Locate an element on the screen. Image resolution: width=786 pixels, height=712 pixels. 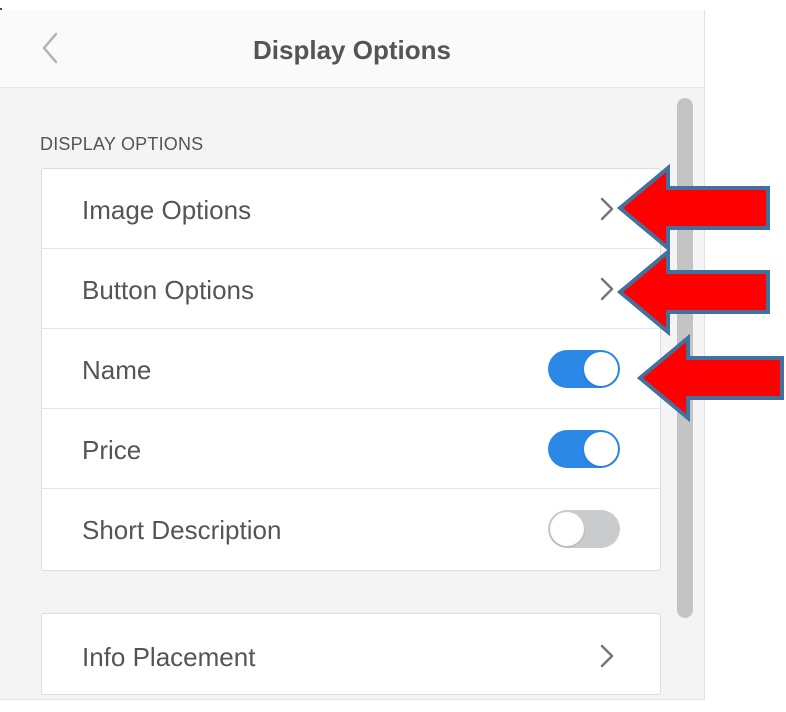
scrollbar-thumb is located at coordinates (685, 358).